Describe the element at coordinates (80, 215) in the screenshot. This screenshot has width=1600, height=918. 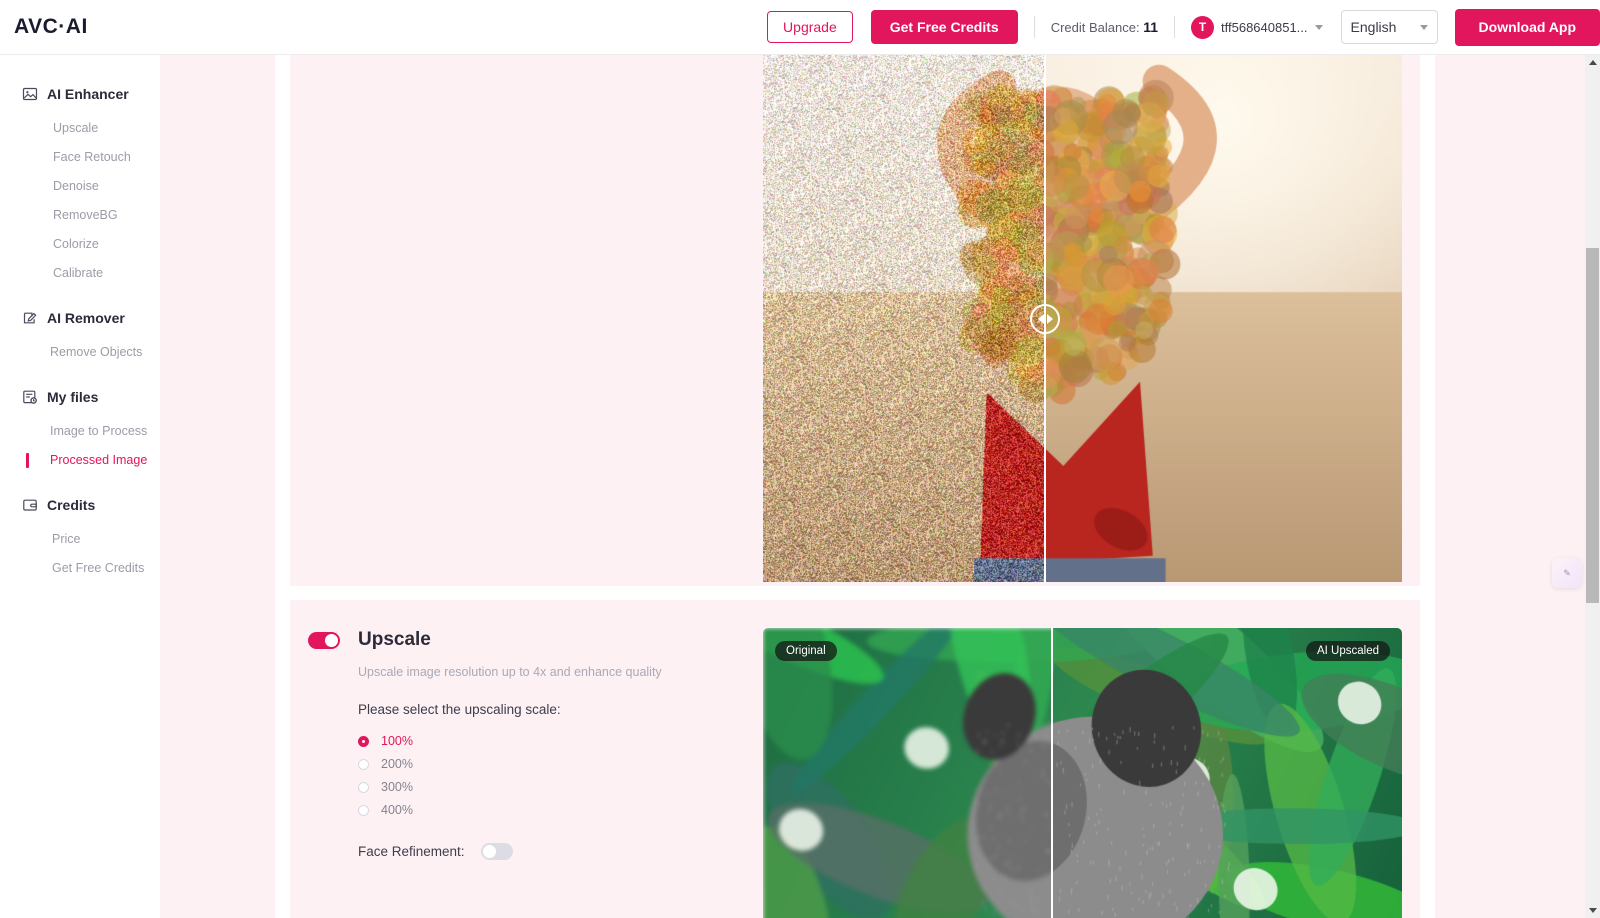
I see `sidebar-item-removebg: RemoveBG` at that location.